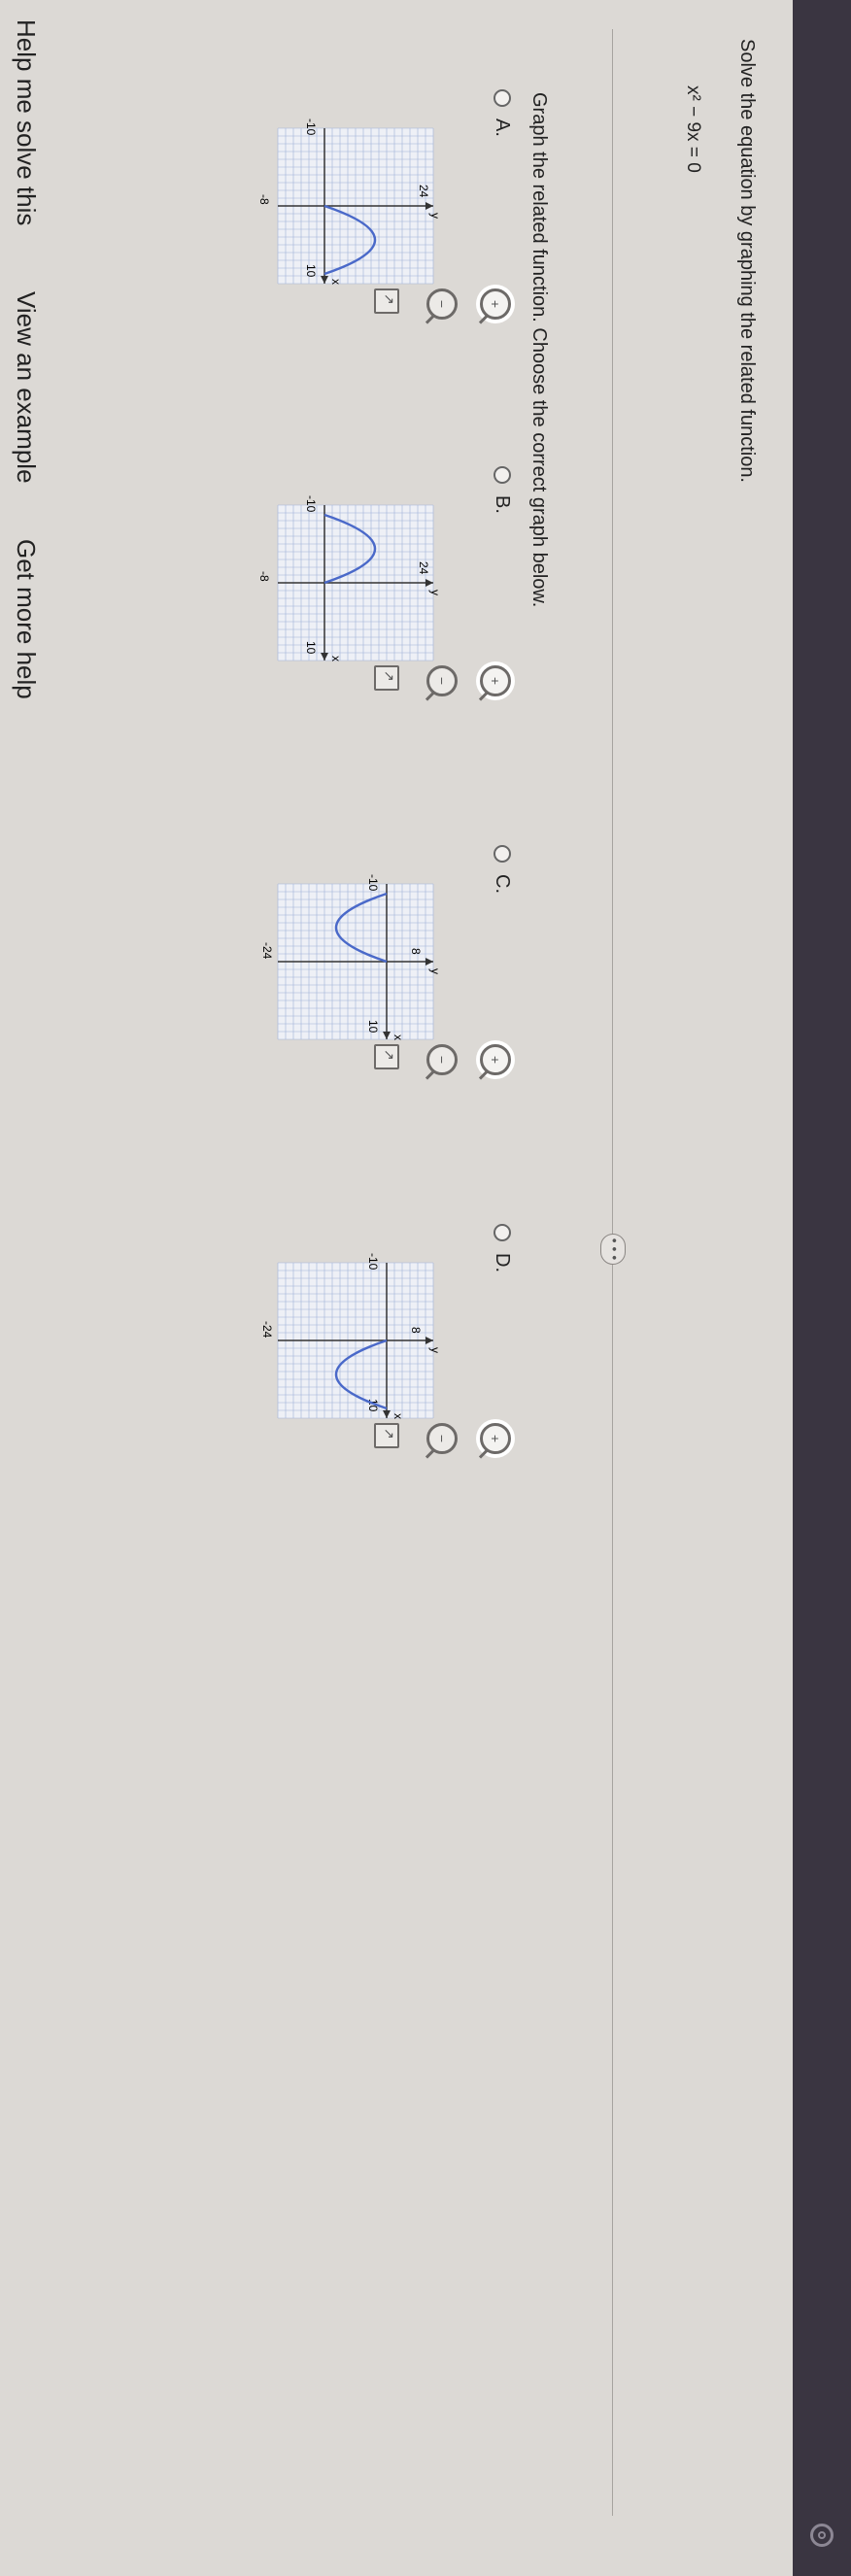 The image size is (851, 2576). What do you see at coordinates (502, 1262) in the screenshot?
I see `choice-d-label: D.` at bounding box center [502, 1262].